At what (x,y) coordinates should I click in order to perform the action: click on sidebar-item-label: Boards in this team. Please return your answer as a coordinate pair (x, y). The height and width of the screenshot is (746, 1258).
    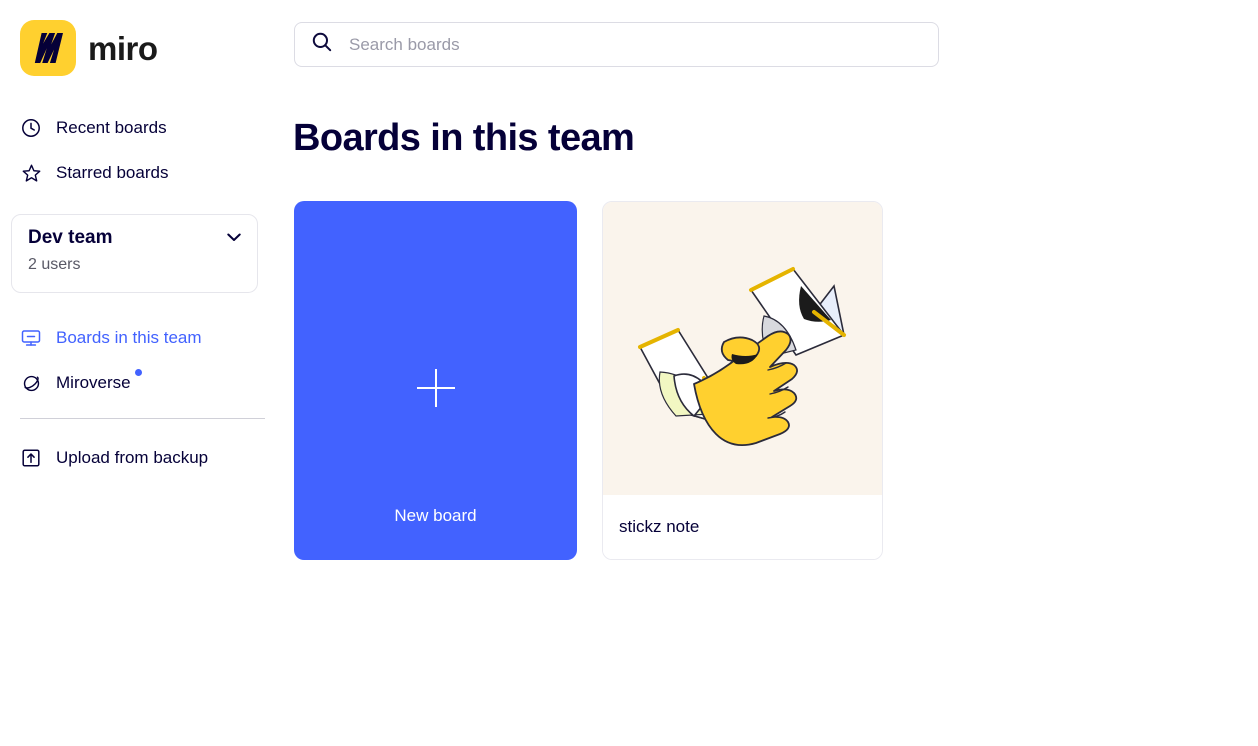
    Looking at the image, I should click on (129, 337).